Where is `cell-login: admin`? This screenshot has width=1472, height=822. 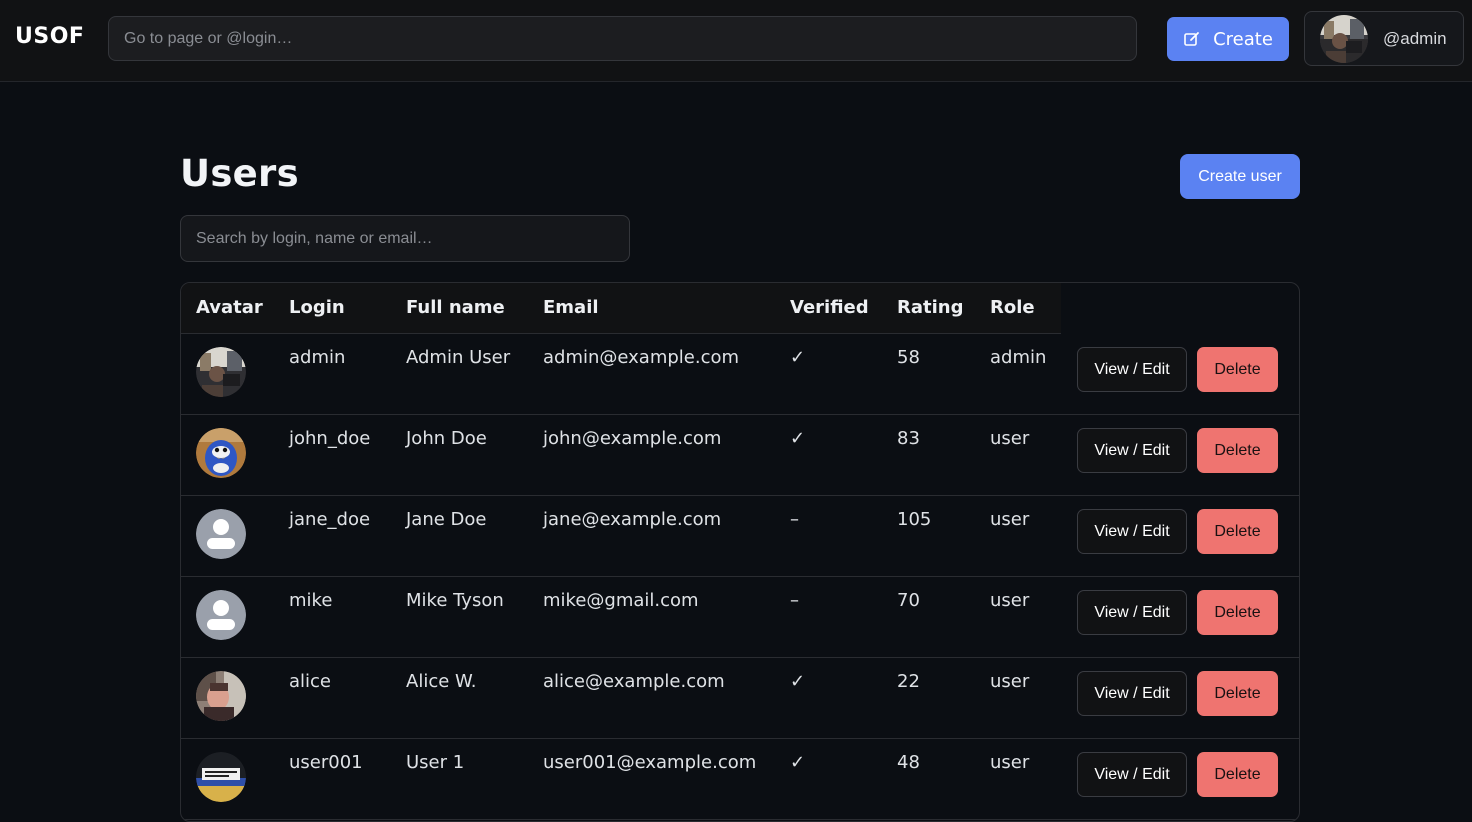
cell-login: admin is located at coordinates (317, 357).